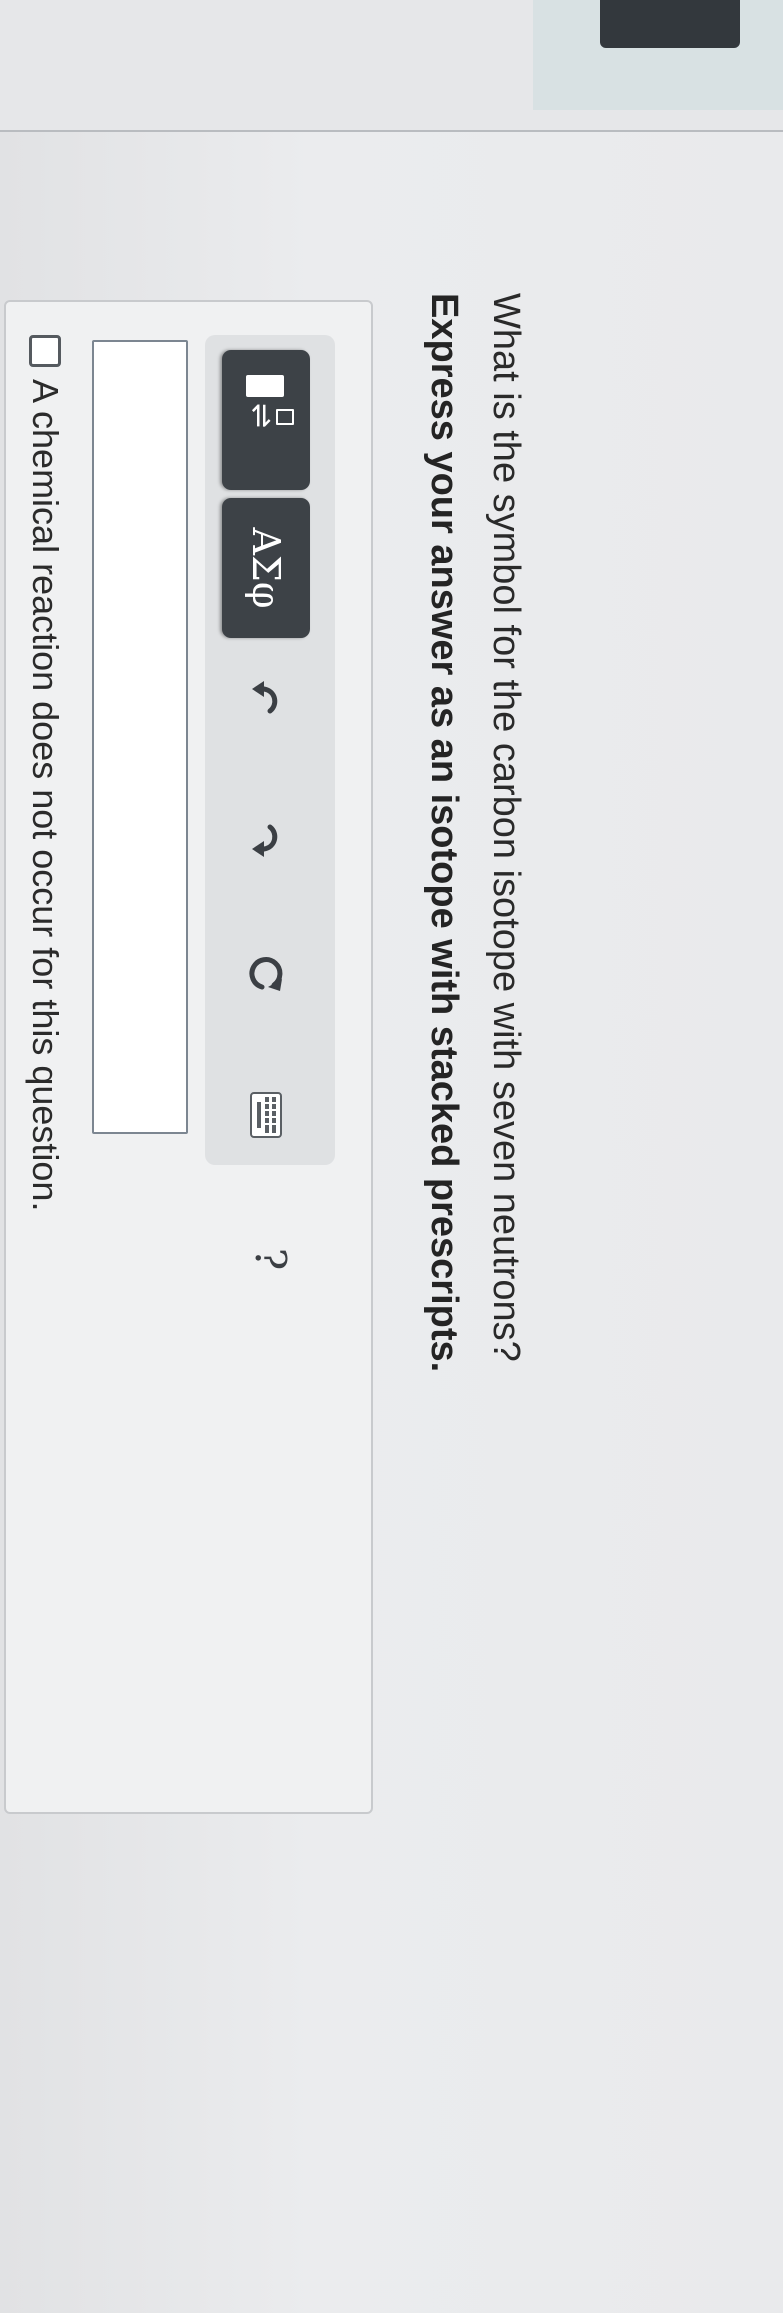 The width and height of the screenshot is (783, 2313). I want to click on symbols-button: ΑΣφ, so click(266, 568).